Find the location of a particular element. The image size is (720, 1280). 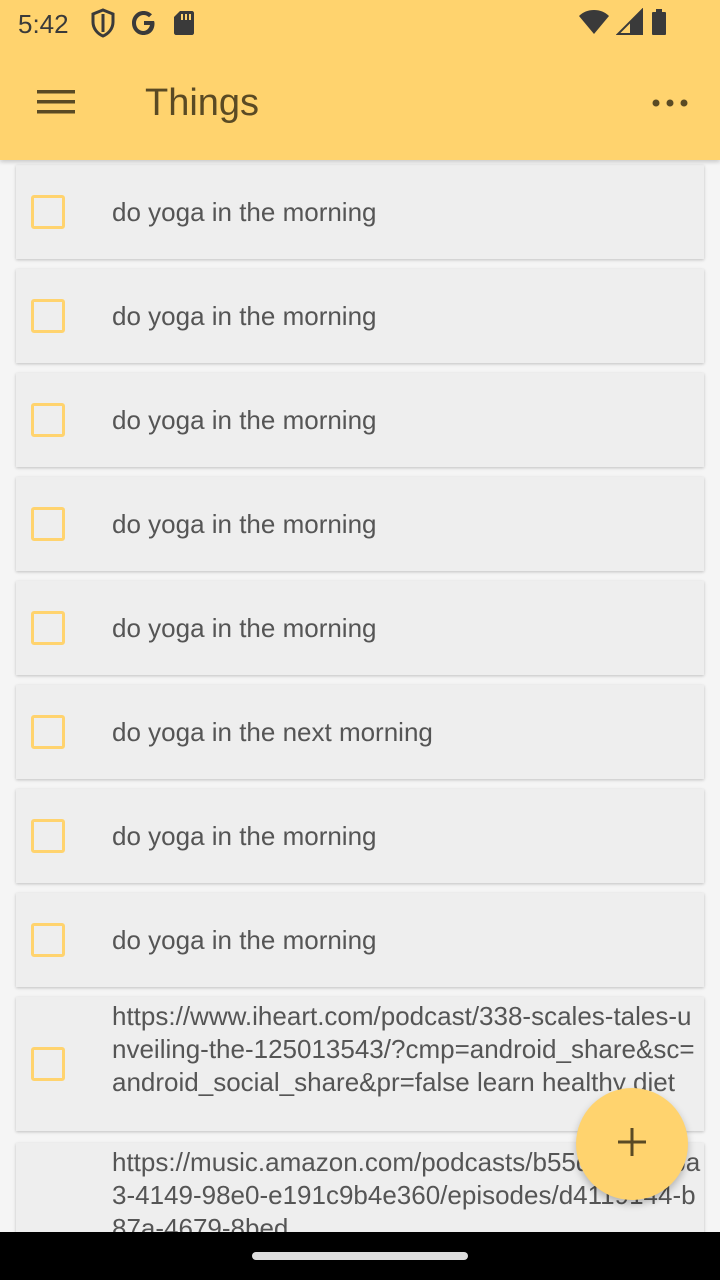

menu-button is located at coordinates (56, 104).